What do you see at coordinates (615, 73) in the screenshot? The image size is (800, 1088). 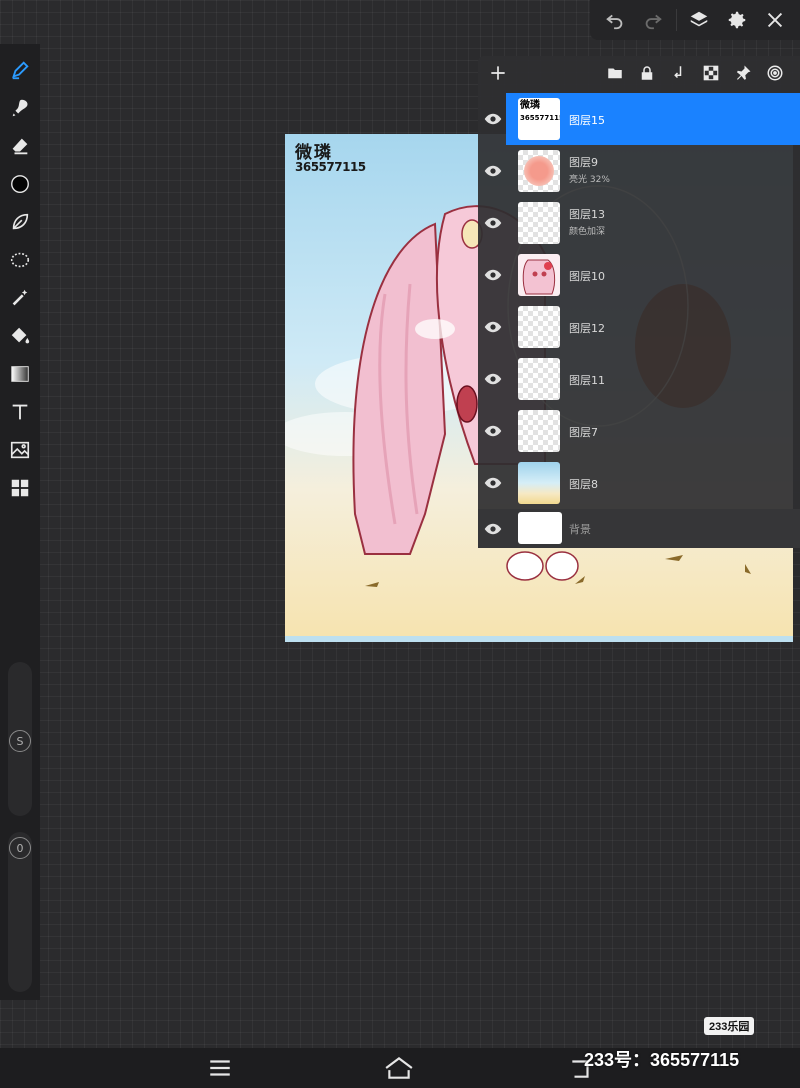 I see `folder-icon` at bounding box center [615, 73].